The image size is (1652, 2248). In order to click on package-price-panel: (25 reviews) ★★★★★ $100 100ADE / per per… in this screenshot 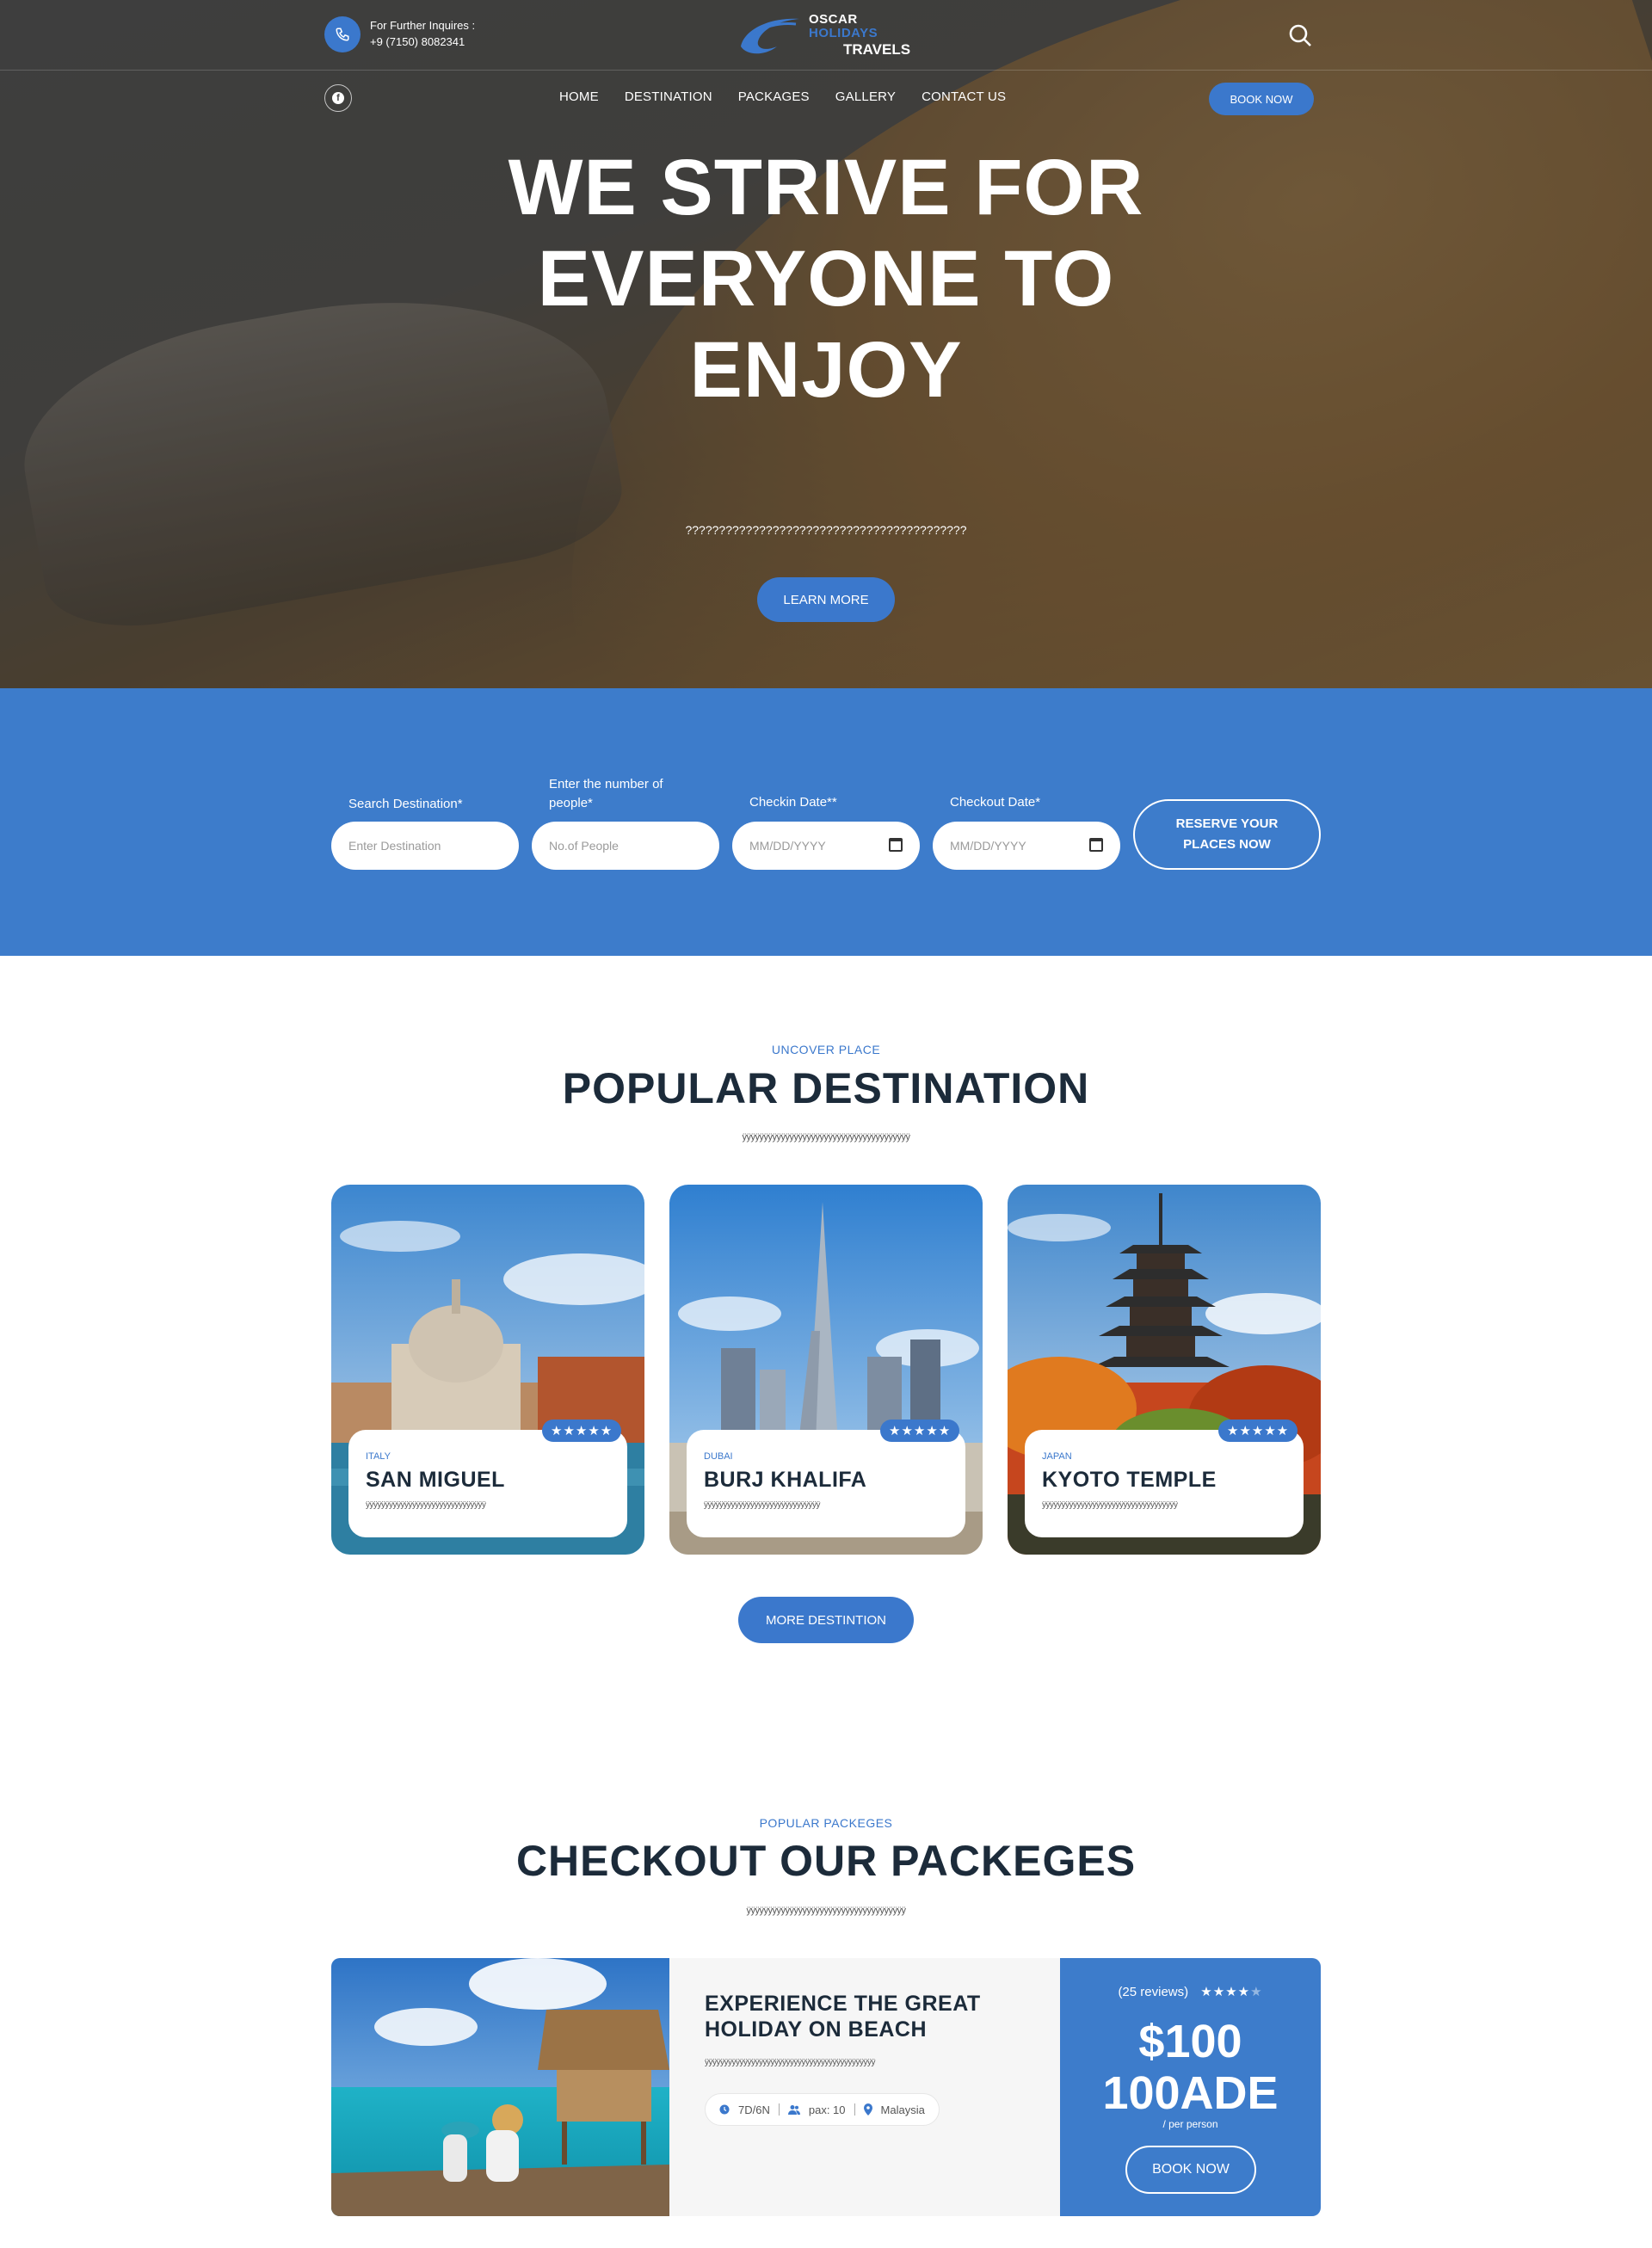, I will do `click(1190, 2087)`.